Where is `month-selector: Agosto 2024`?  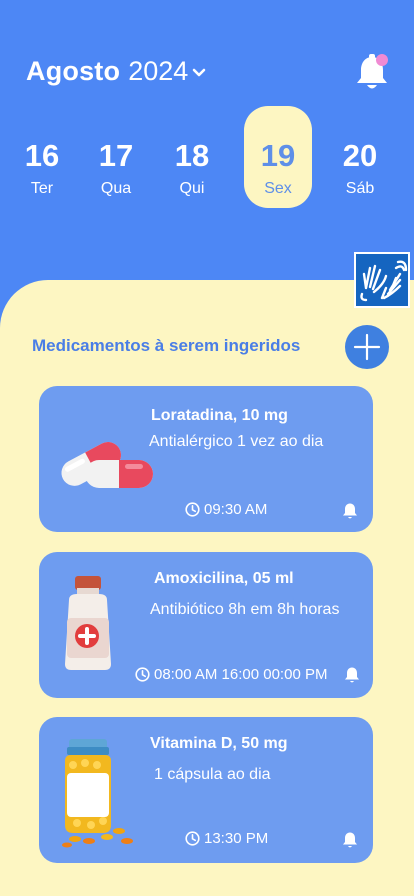 month-selector: Agosto 2024 is located at coordinates (116, 71).